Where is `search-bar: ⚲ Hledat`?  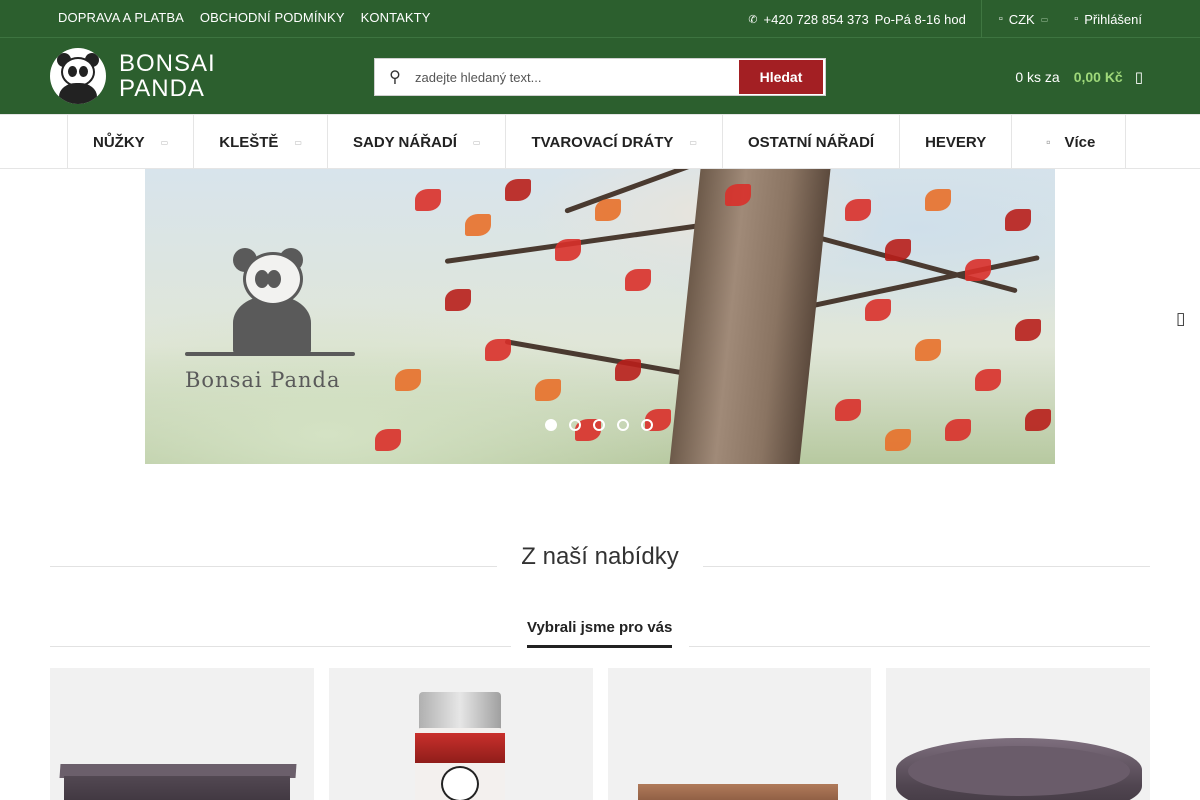
search-bar: ⚲ Hledat is located at coordinates (600, 77).